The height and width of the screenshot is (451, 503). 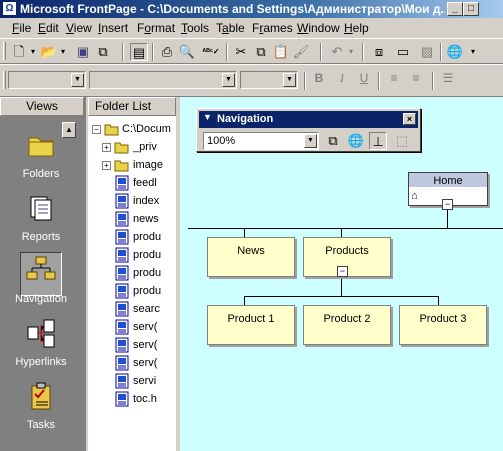 What do you see at coordinates (378, 141) in the screenshot?
I see `portrait-landscape-icon: ⊥` at bounding box center [378, 141].